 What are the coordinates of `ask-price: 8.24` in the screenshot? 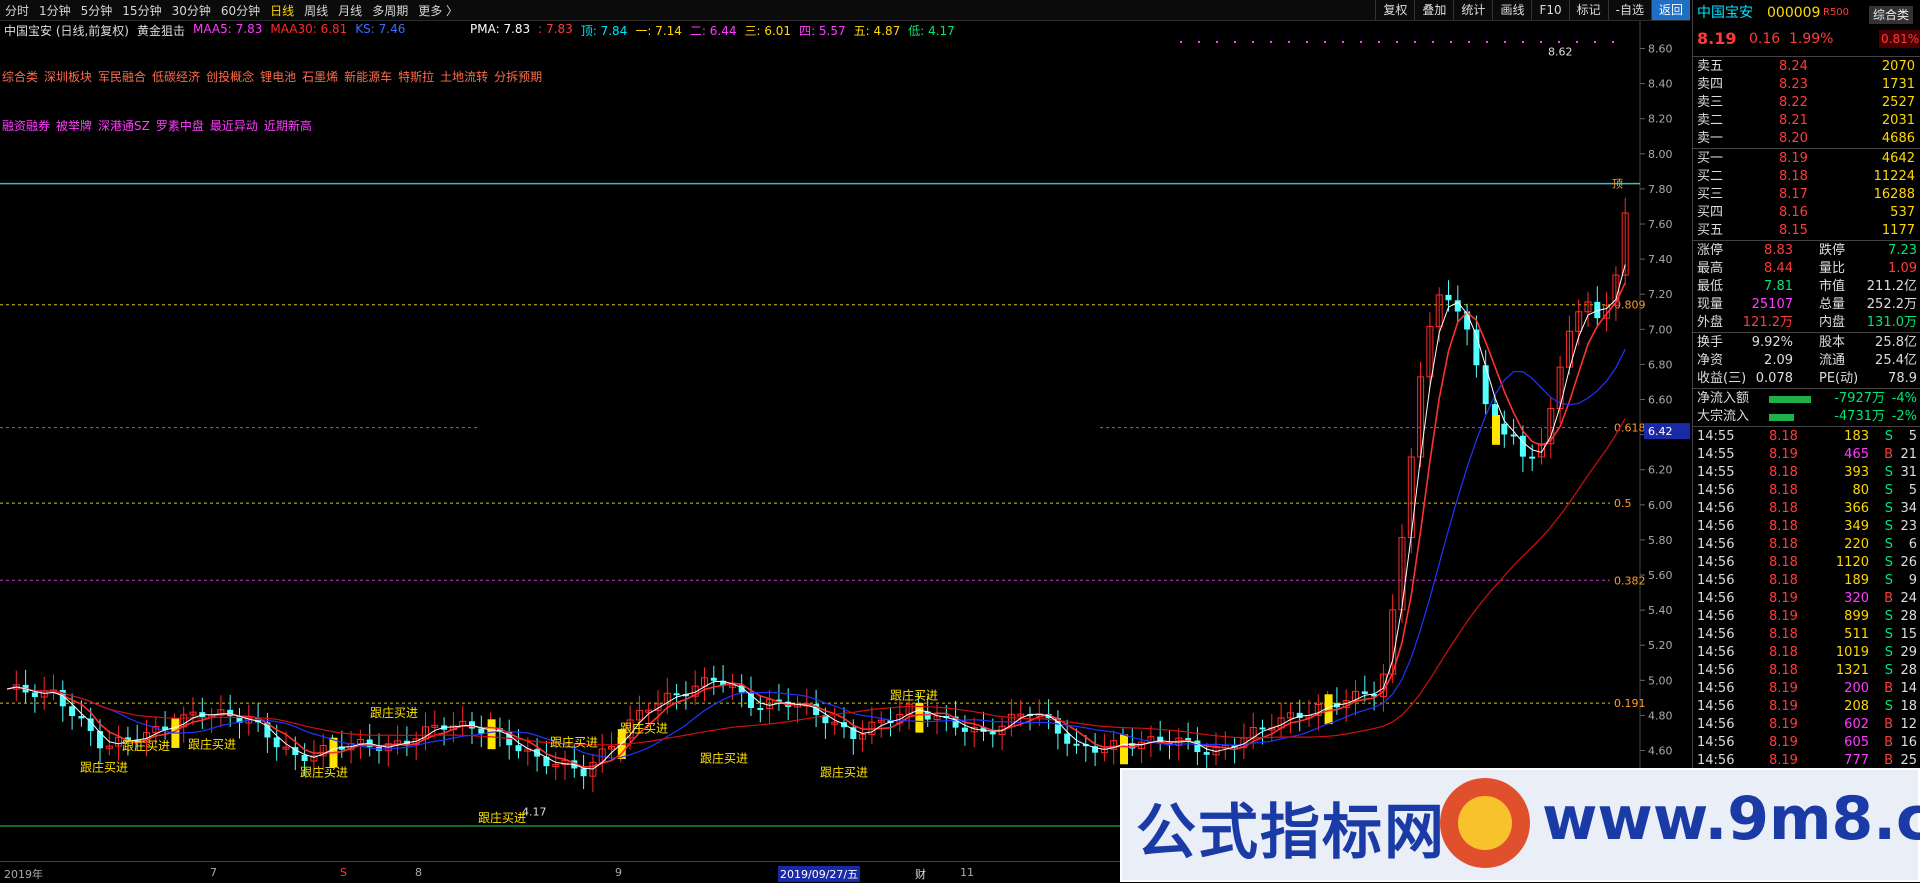 It's located at (1793, 66).